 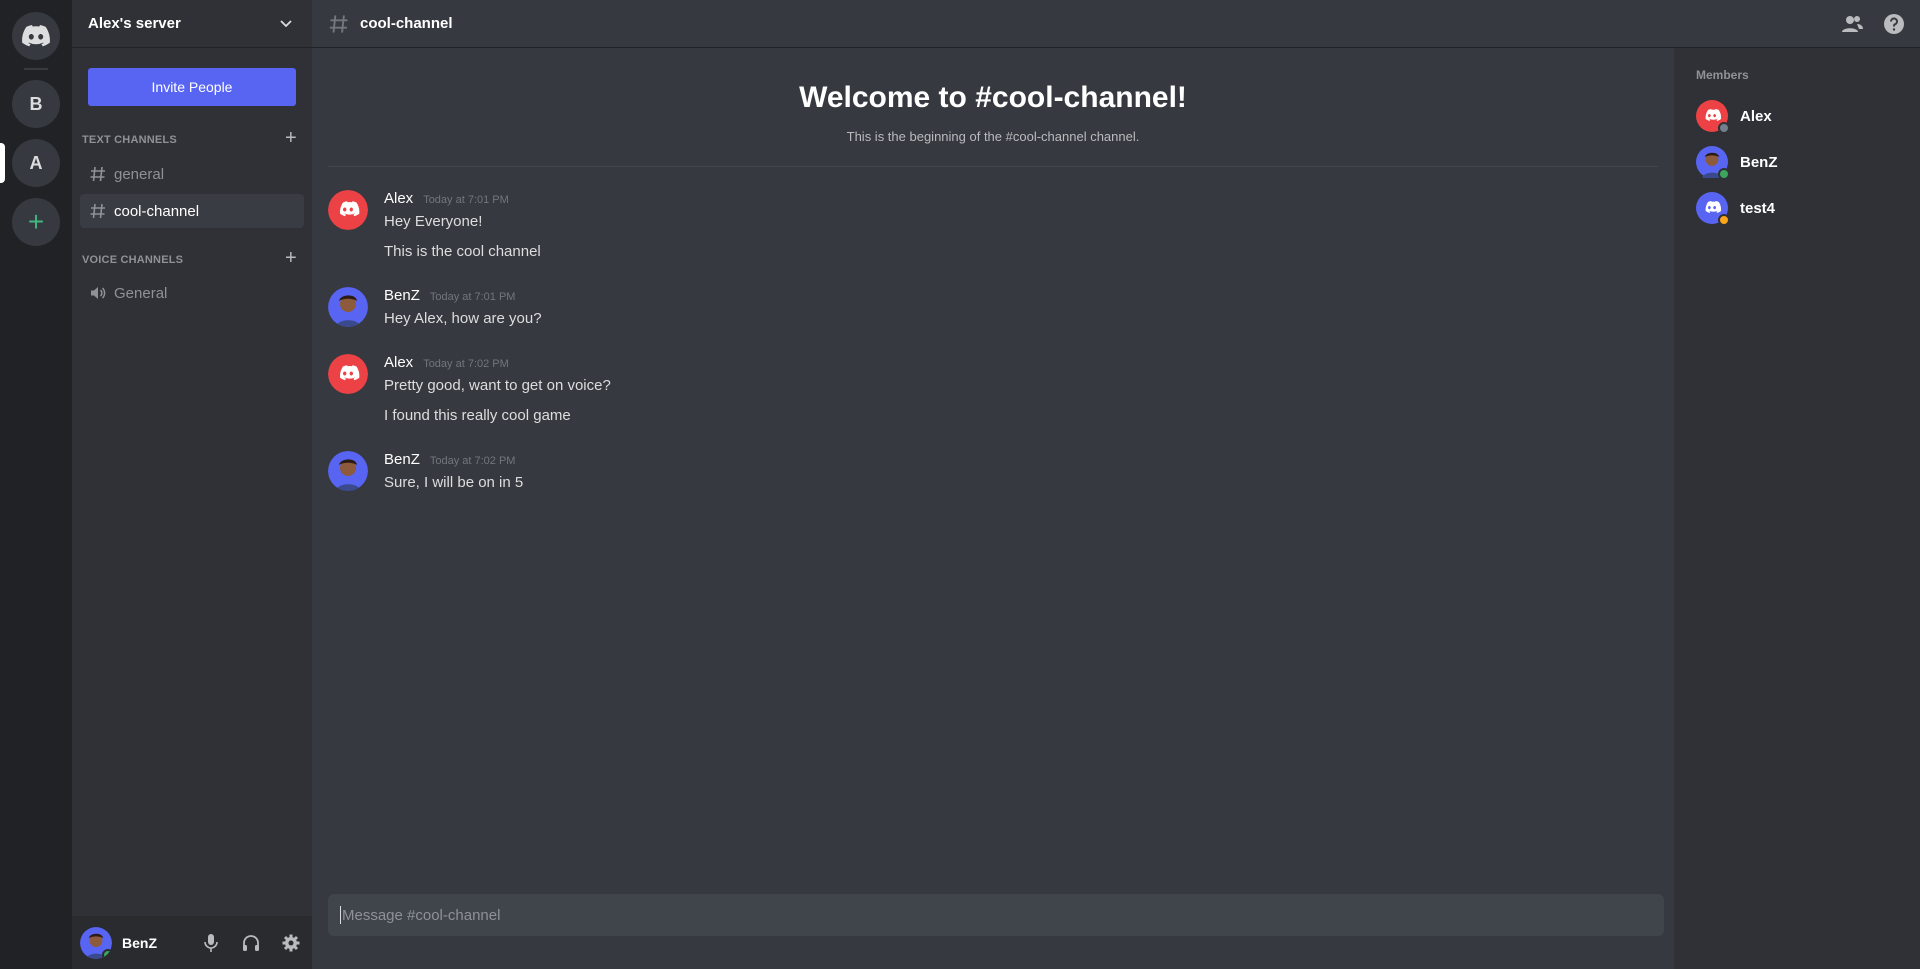 I want to click on channel-cool-channel: cool-channel, so click(x=192, y=211).